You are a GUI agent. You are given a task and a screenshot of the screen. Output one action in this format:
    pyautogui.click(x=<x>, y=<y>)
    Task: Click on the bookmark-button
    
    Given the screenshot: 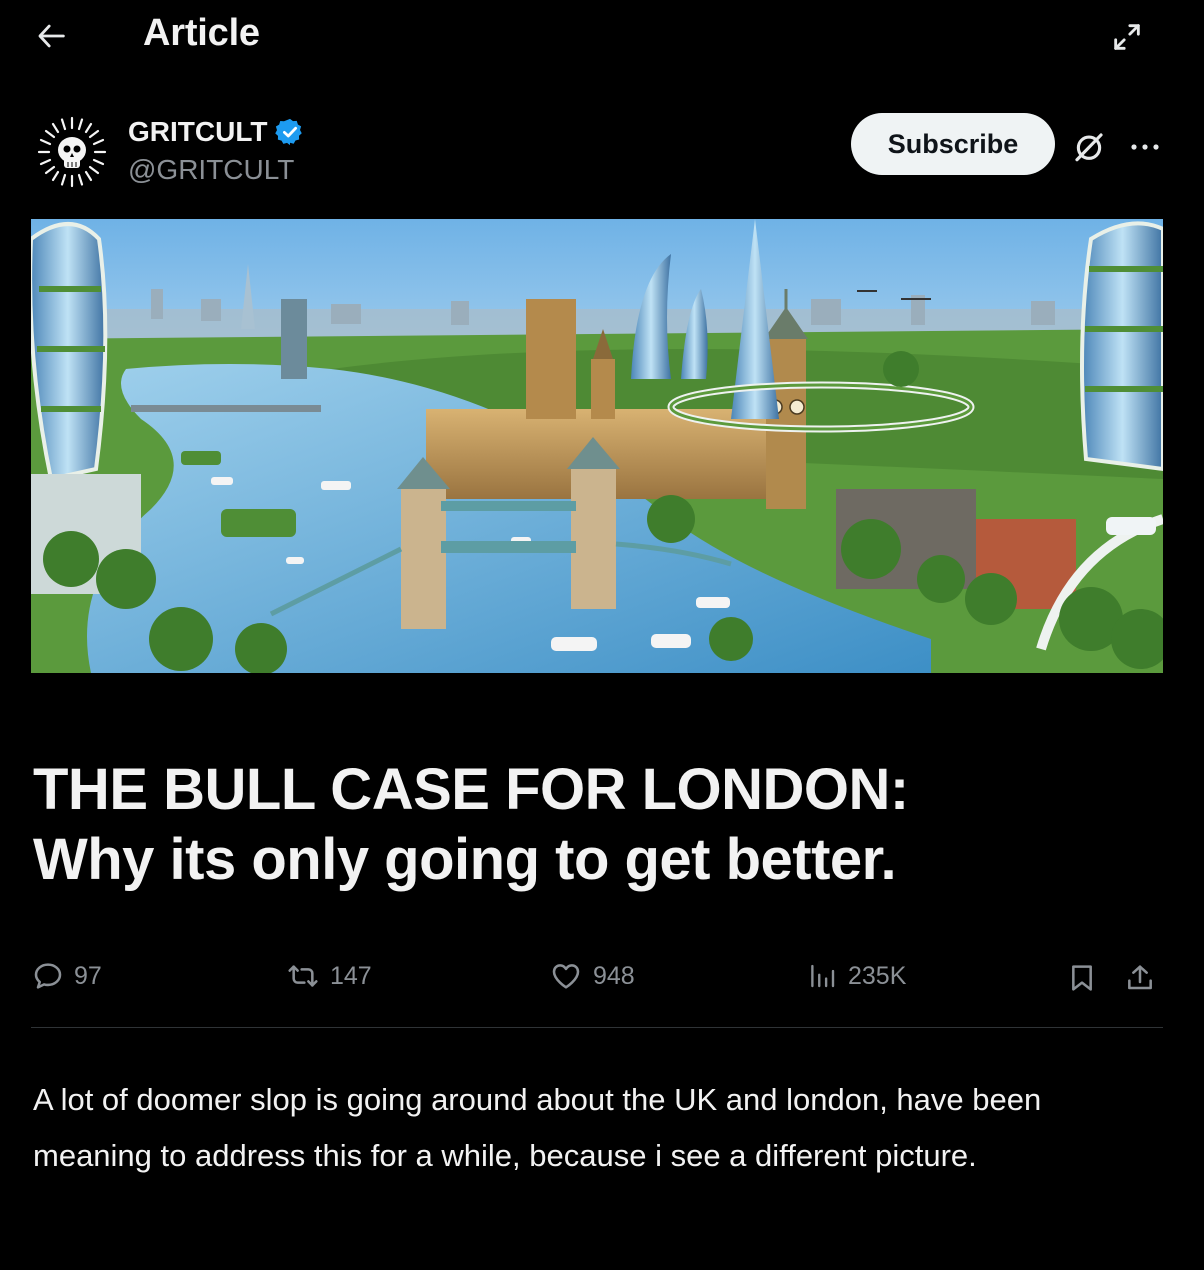 What is the action you would take?
    pyautogui.click(x=1082, y=978)
    